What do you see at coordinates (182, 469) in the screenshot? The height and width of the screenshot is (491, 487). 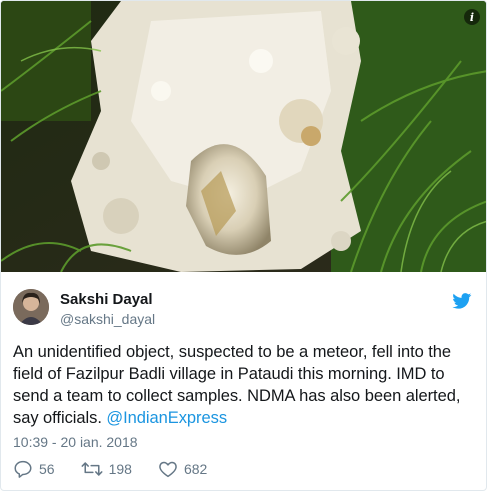 I see `like-button: 682` at bounding box center [182, 469].